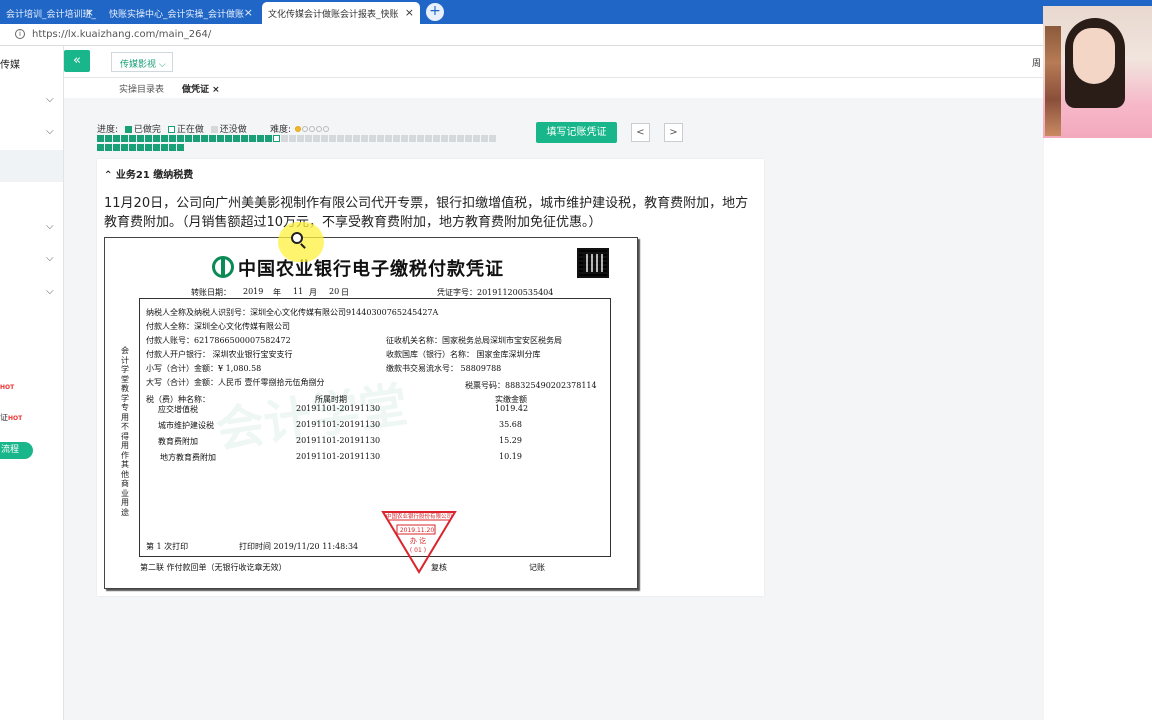 The image size is (1152, 720). I want to click on company-dropdown: 传媒影视 ⌵, so click(142, 62).